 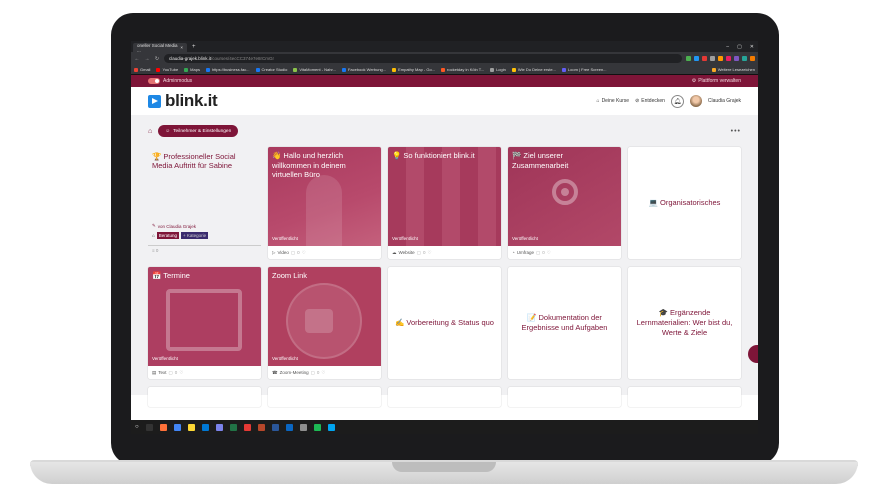 I want to click on tag-icon: ⌂, so click(x=153, y=235).